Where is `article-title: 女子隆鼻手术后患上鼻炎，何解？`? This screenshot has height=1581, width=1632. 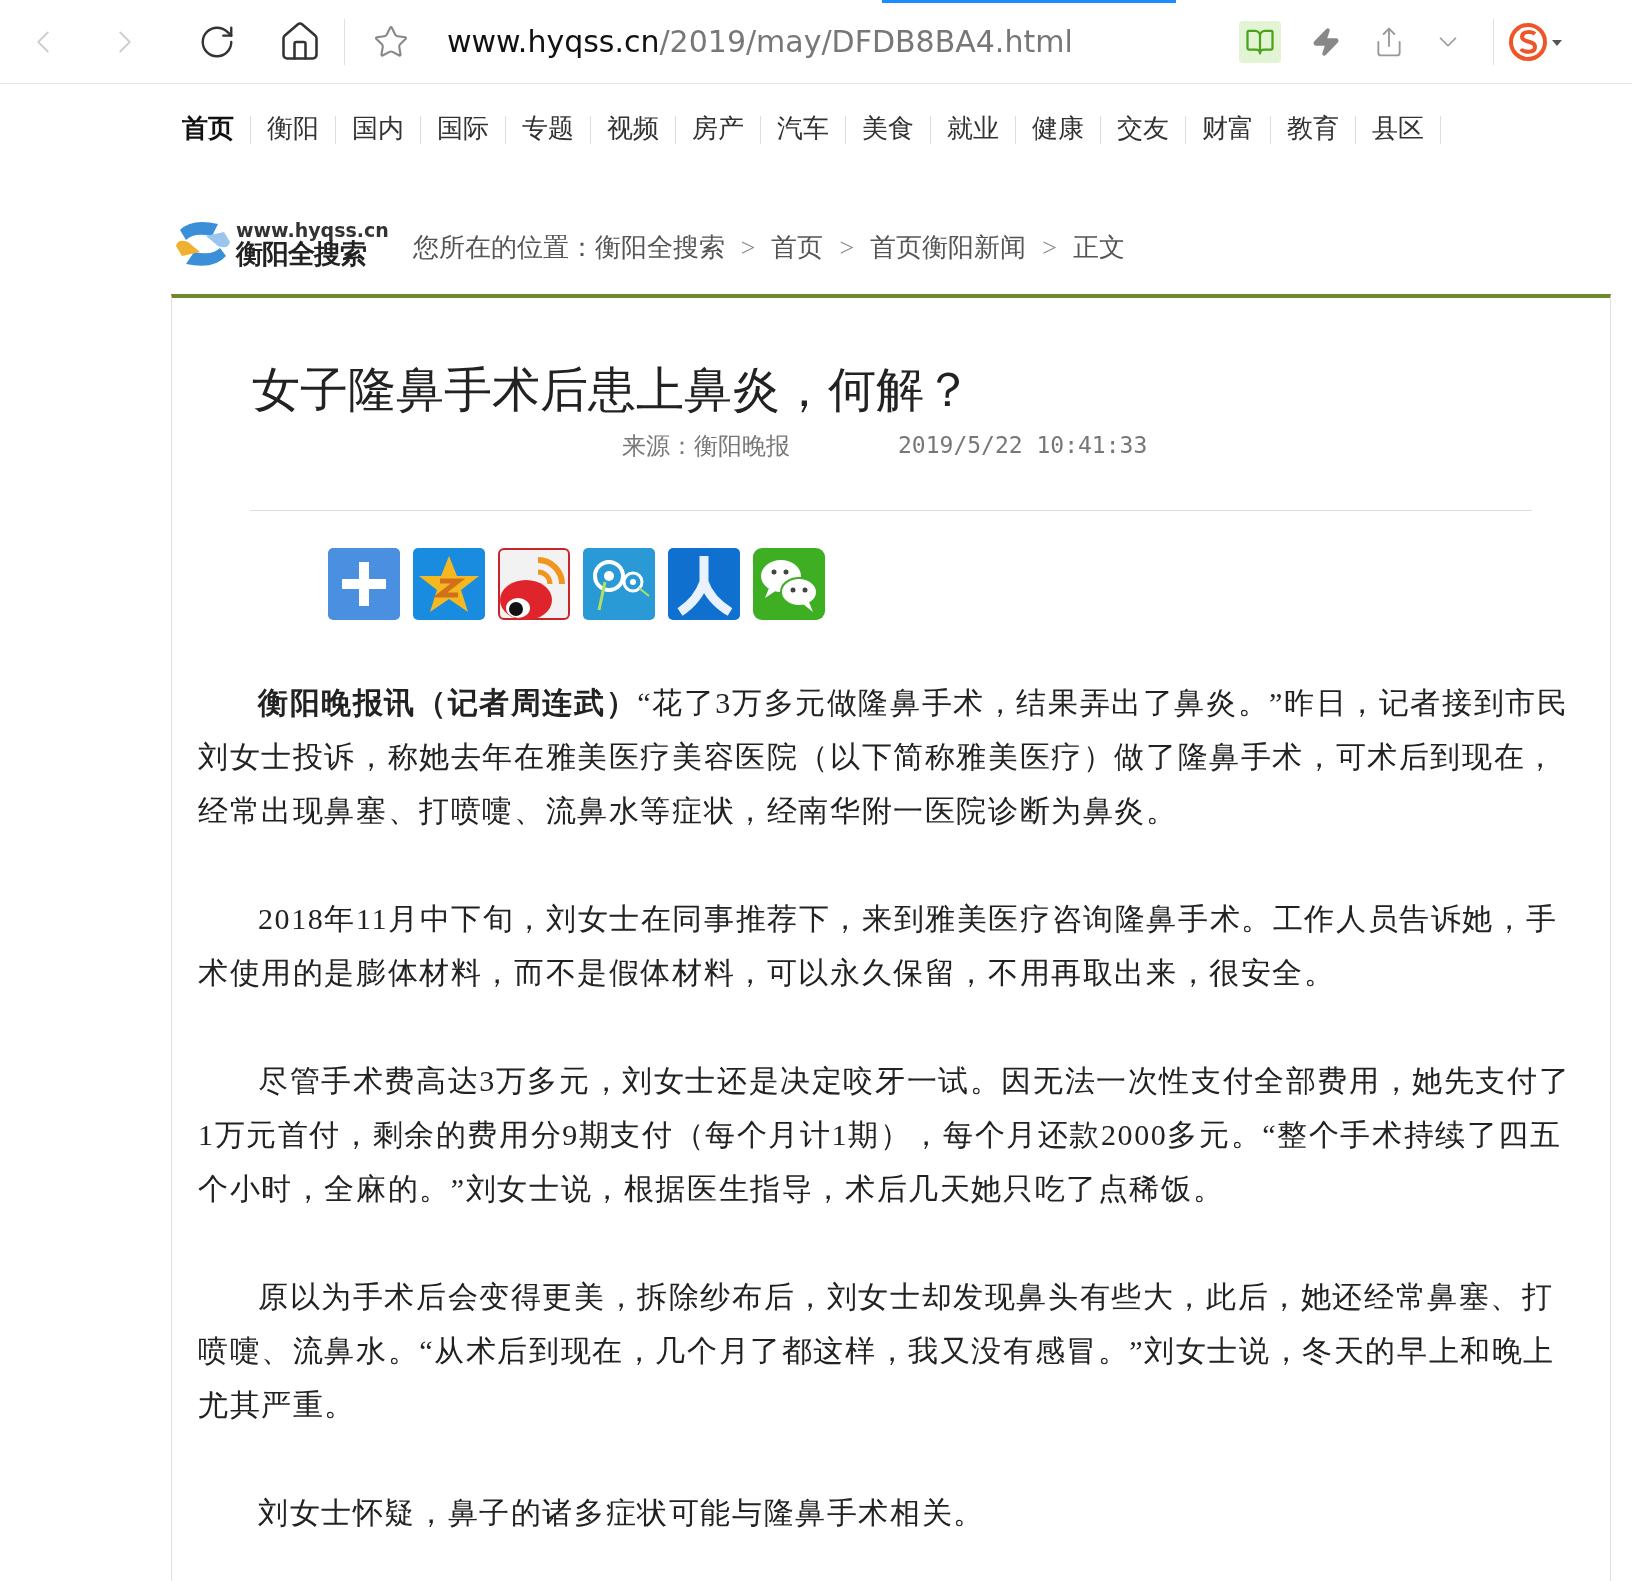 article-title: 女子隆鼻手术后患上鼻炎，何解？ is located at coordinates (612, 389).